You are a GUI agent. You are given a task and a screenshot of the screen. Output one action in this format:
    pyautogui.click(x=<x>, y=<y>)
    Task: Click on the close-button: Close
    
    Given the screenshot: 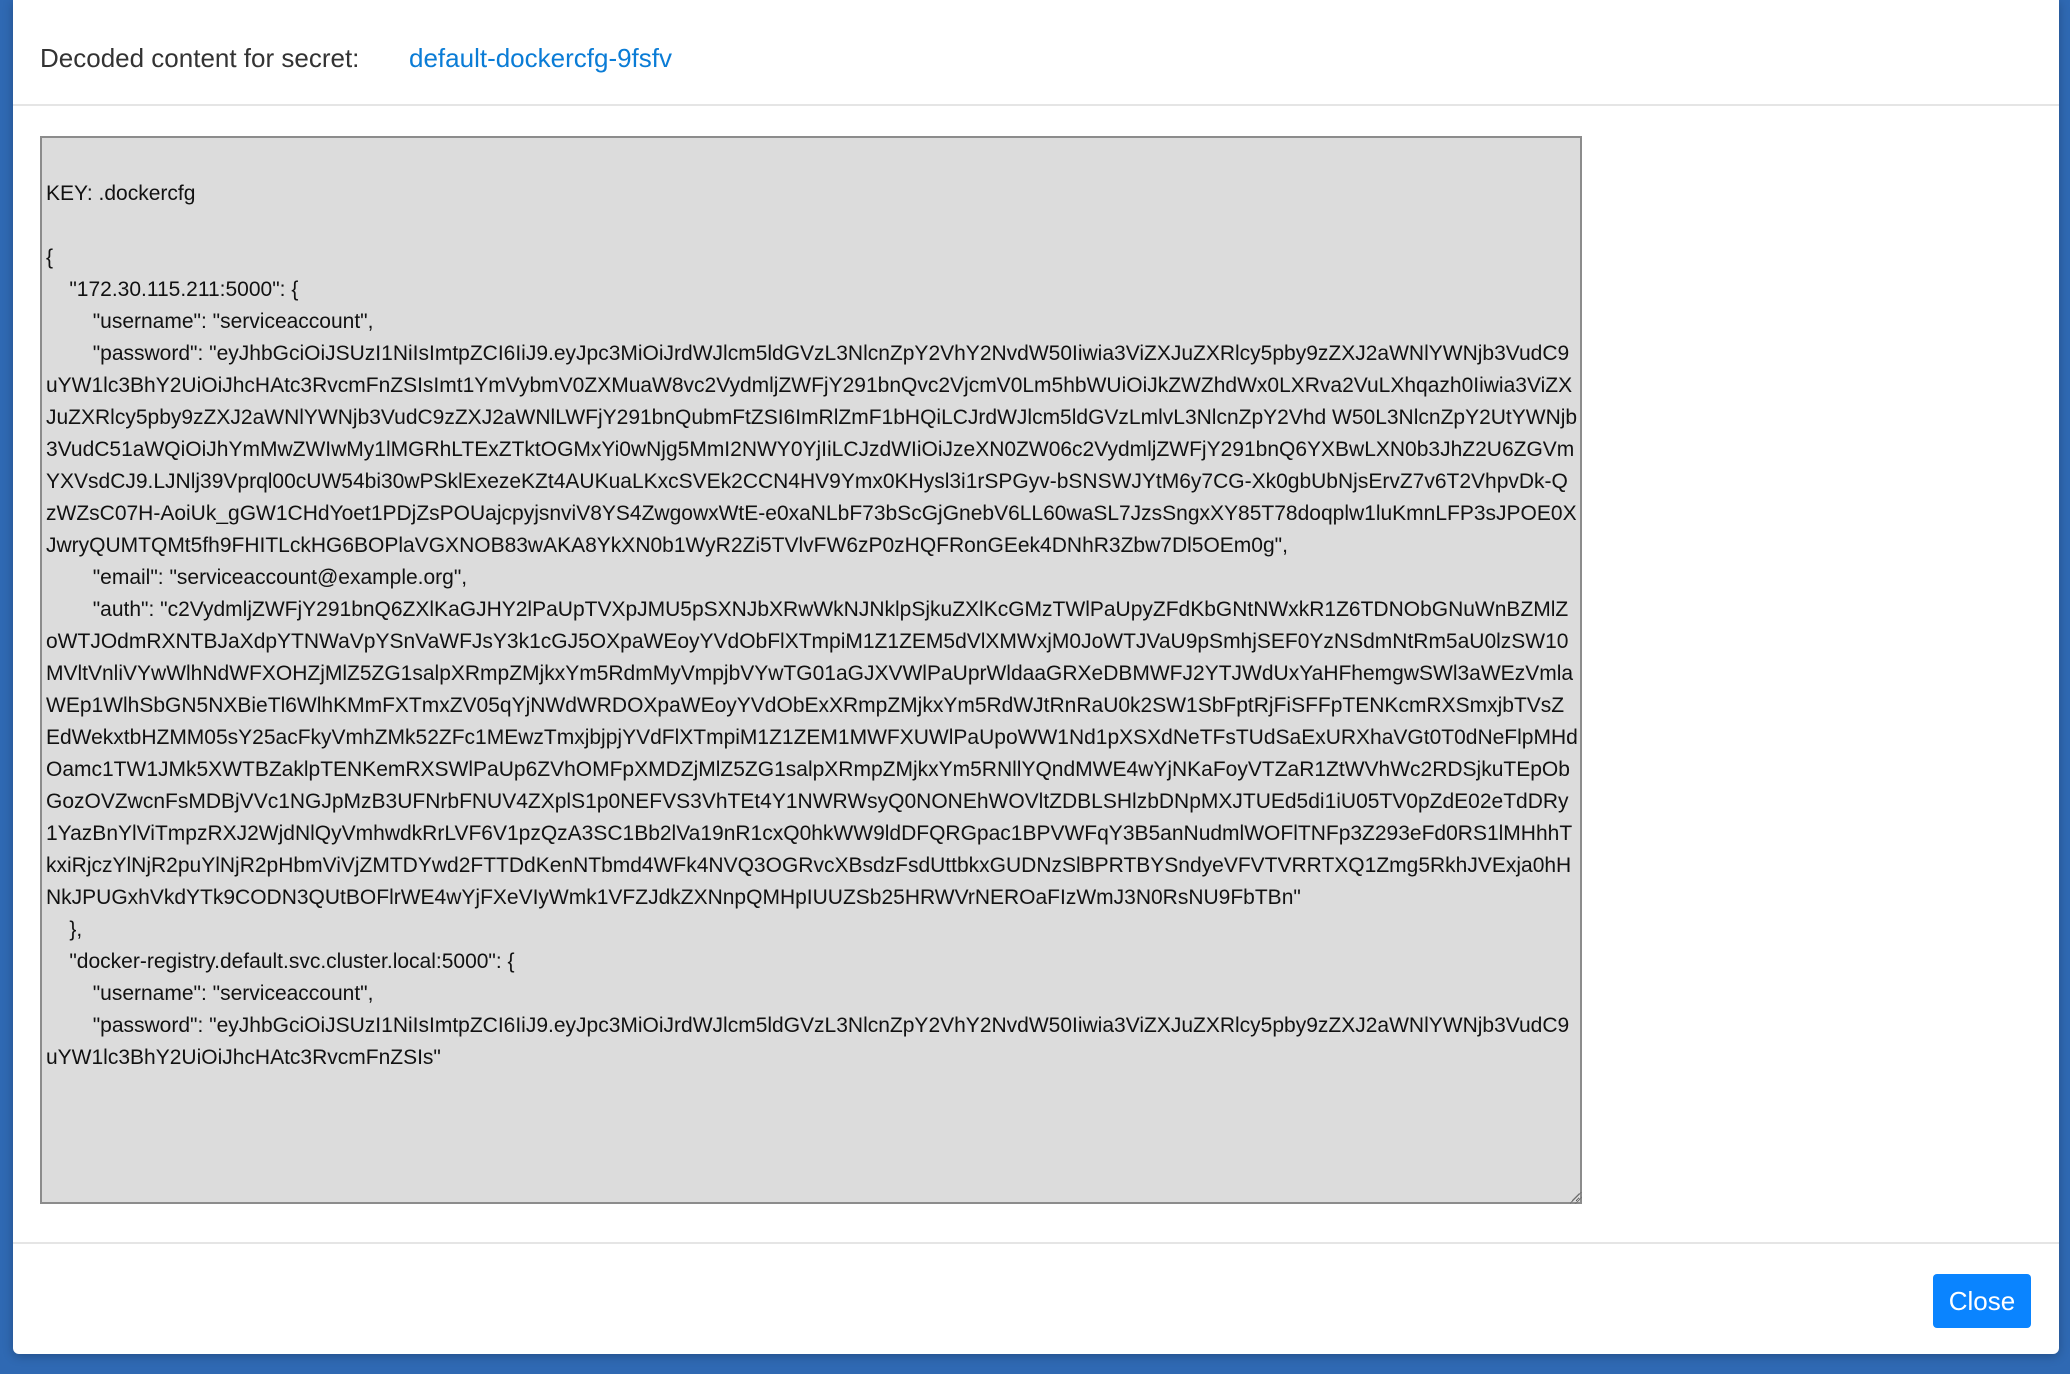 What is the action you would take?
    pyautogui.click(x=1982, y=1301)
    